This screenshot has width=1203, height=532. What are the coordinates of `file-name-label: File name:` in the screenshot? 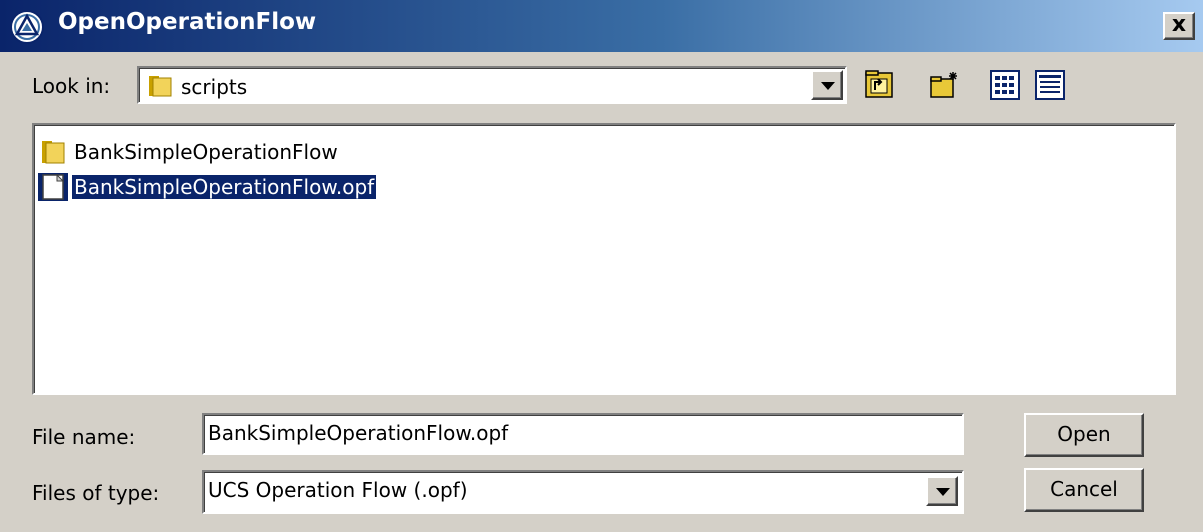 It's located at (84, 437).